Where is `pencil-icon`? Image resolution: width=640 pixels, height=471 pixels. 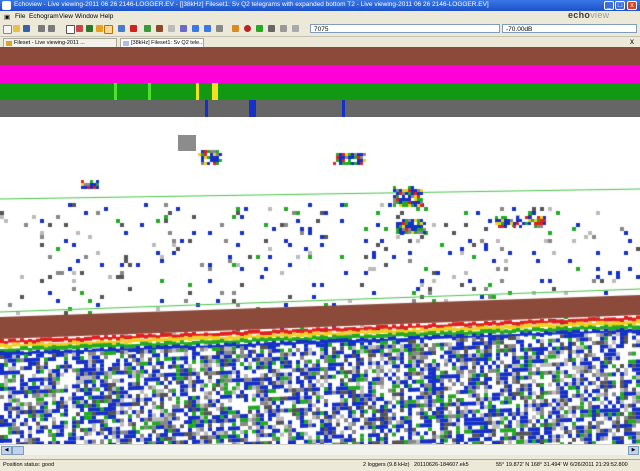 pencil-icon is located at coordinates (99, 28).